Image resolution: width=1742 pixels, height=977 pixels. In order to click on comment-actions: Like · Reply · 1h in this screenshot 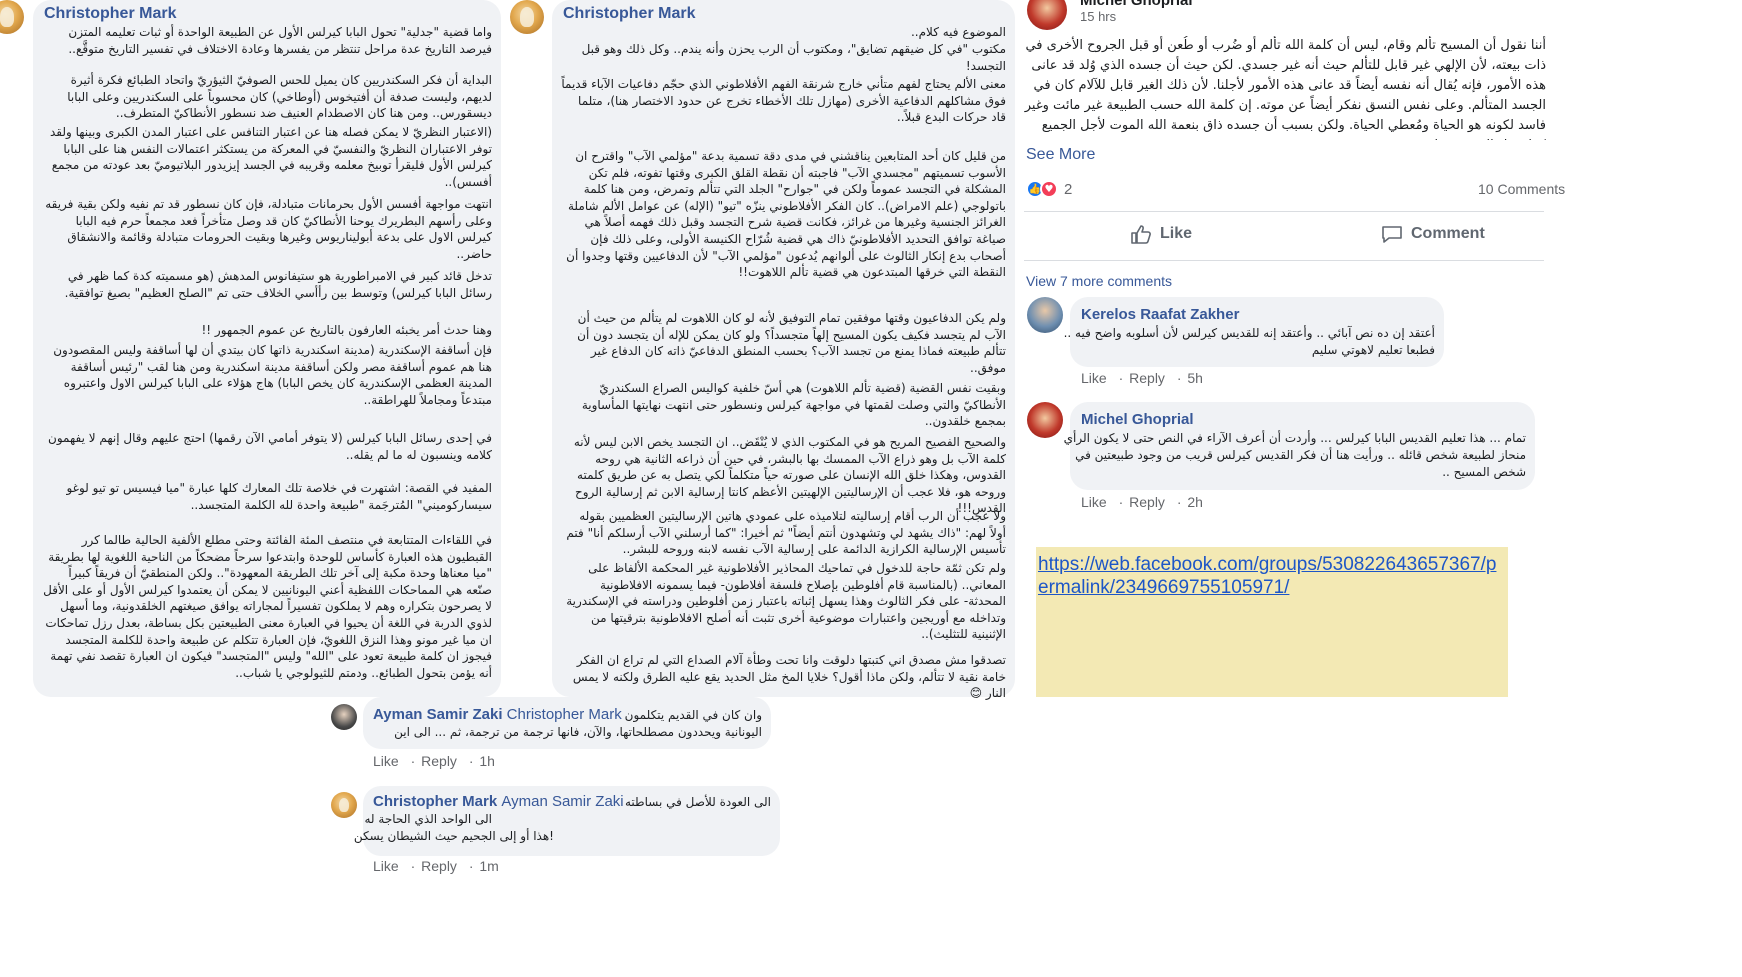, I will do `click(438, 761)`.